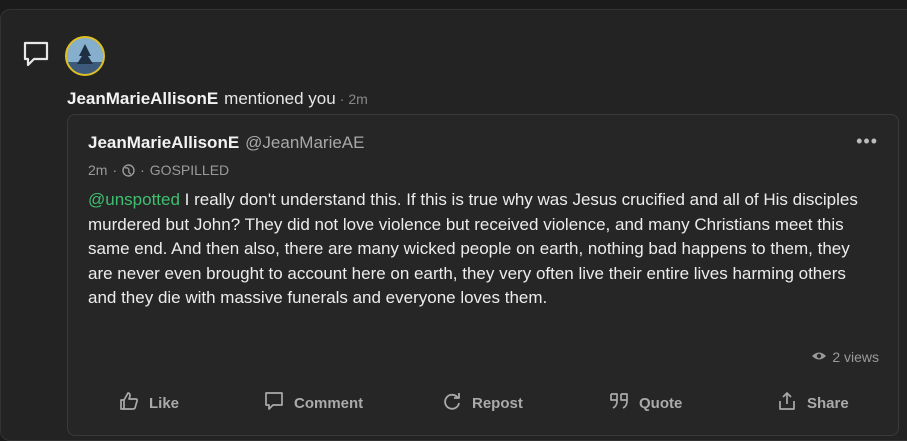  I want to click on like-button: Like, so click(149, 403).